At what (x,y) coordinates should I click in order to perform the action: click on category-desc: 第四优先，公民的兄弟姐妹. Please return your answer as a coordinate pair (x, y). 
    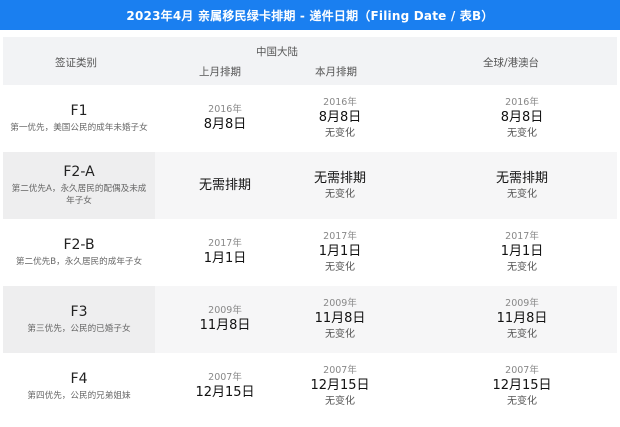
    Looking at the image, I should click on (79, 396).